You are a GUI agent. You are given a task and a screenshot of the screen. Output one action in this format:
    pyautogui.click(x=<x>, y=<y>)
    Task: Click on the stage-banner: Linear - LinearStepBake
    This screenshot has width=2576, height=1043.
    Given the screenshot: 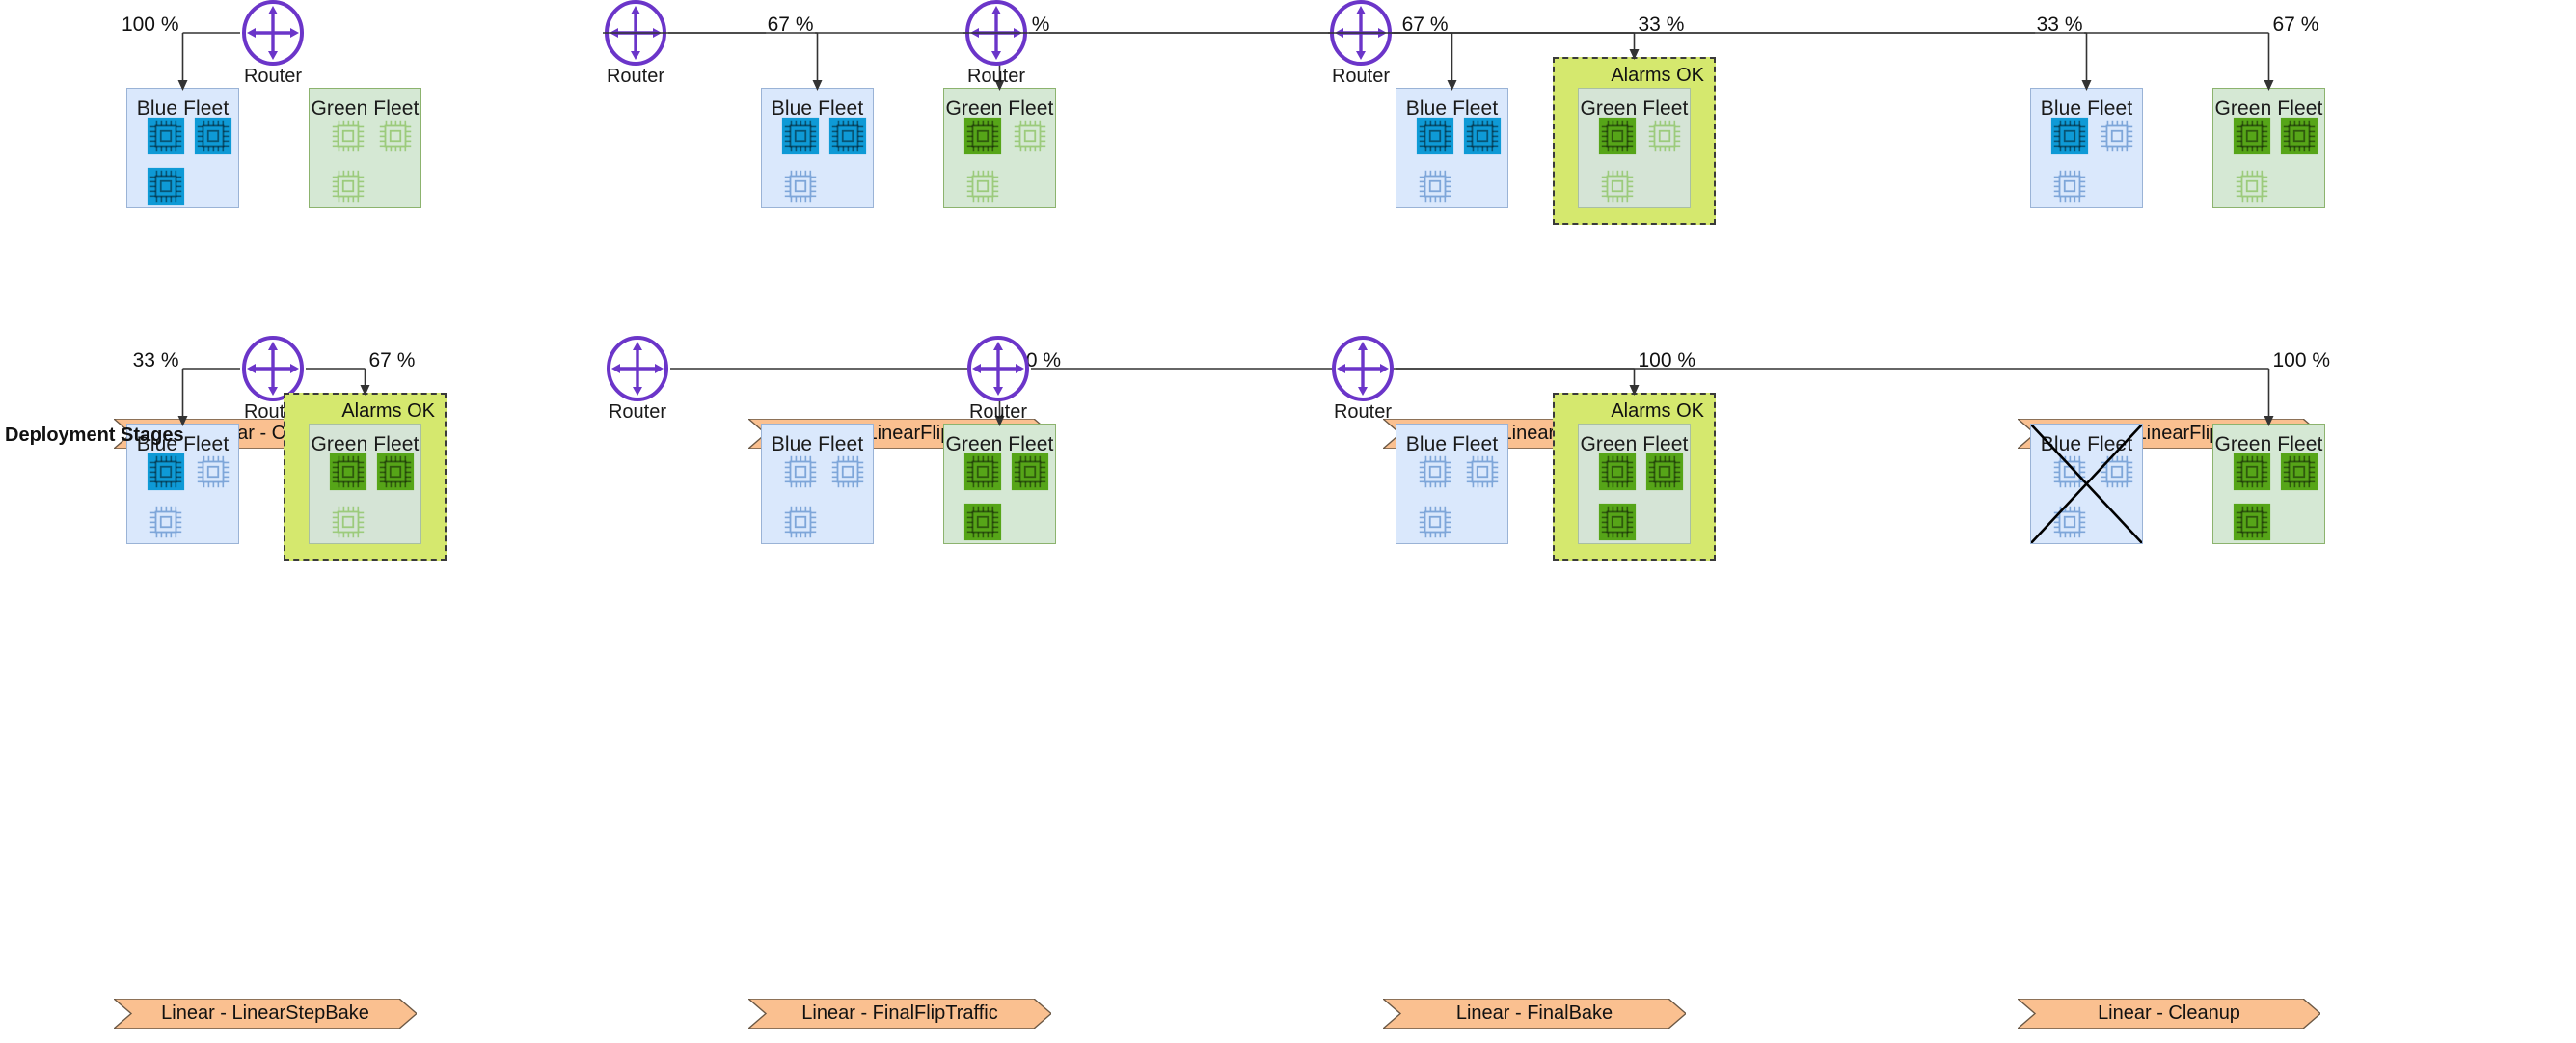 What is the action you would take?
    pyautogui.click(x=265, y=1014)
    